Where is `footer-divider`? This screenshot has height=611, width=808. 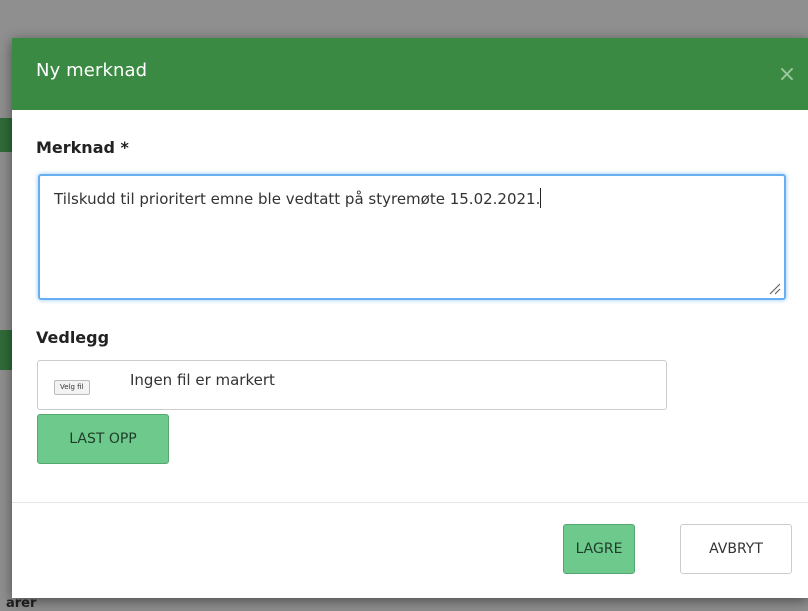
footer-divider is located at coordinates (410, 502).